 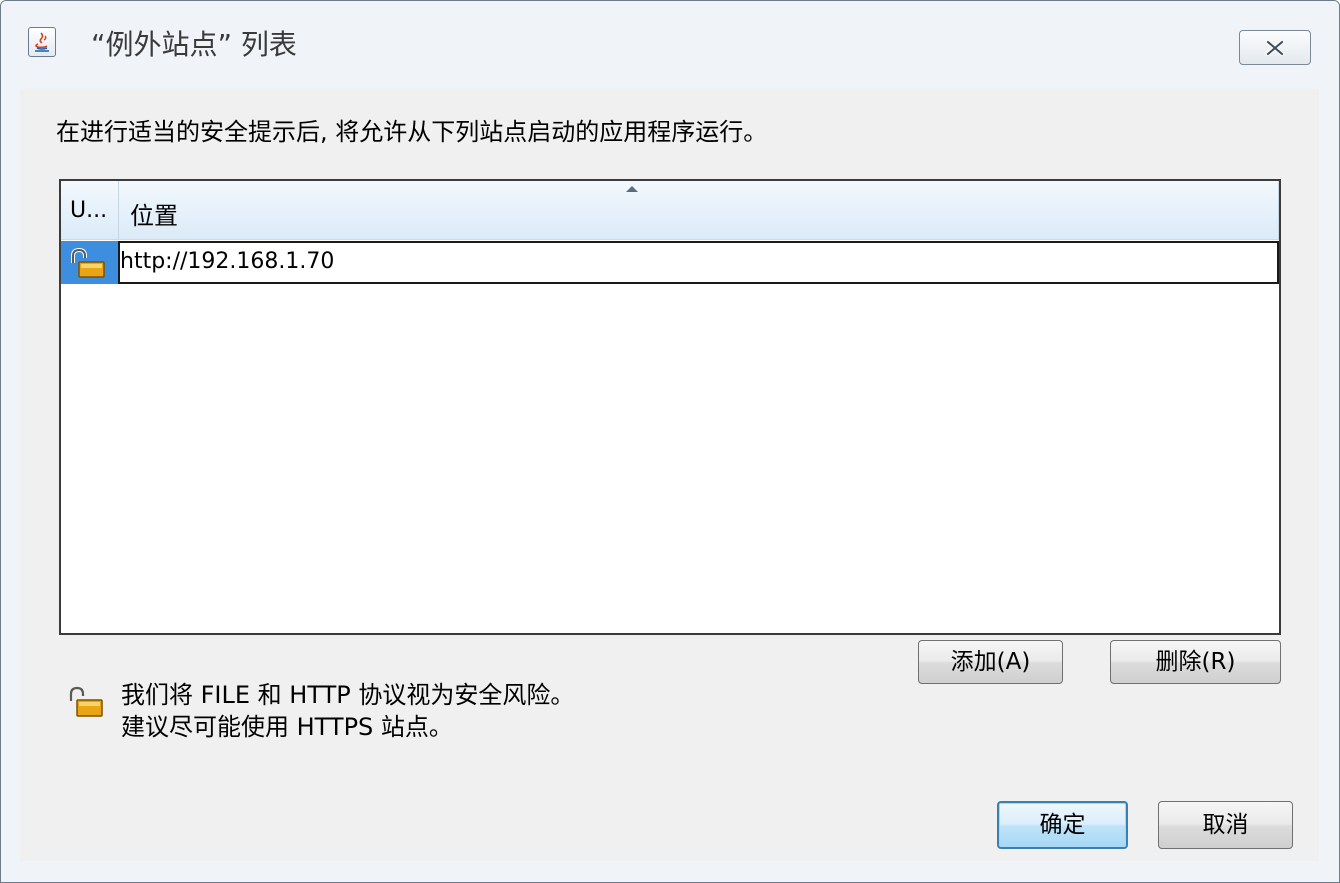 I want to click on instruction-text: 在进行适当的安全提示后, 将允许从下列站点启动的应用程序运行。, so click(x=412, y=132).